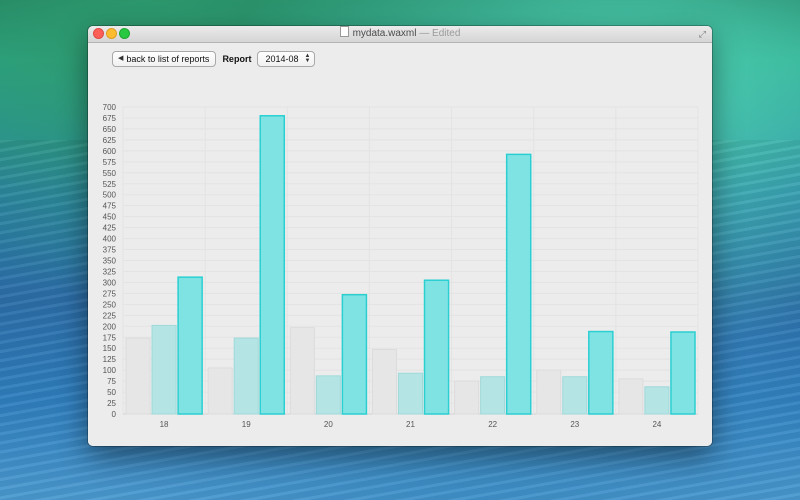  I want to click on x-tick-label: 22, so click(492, 424).